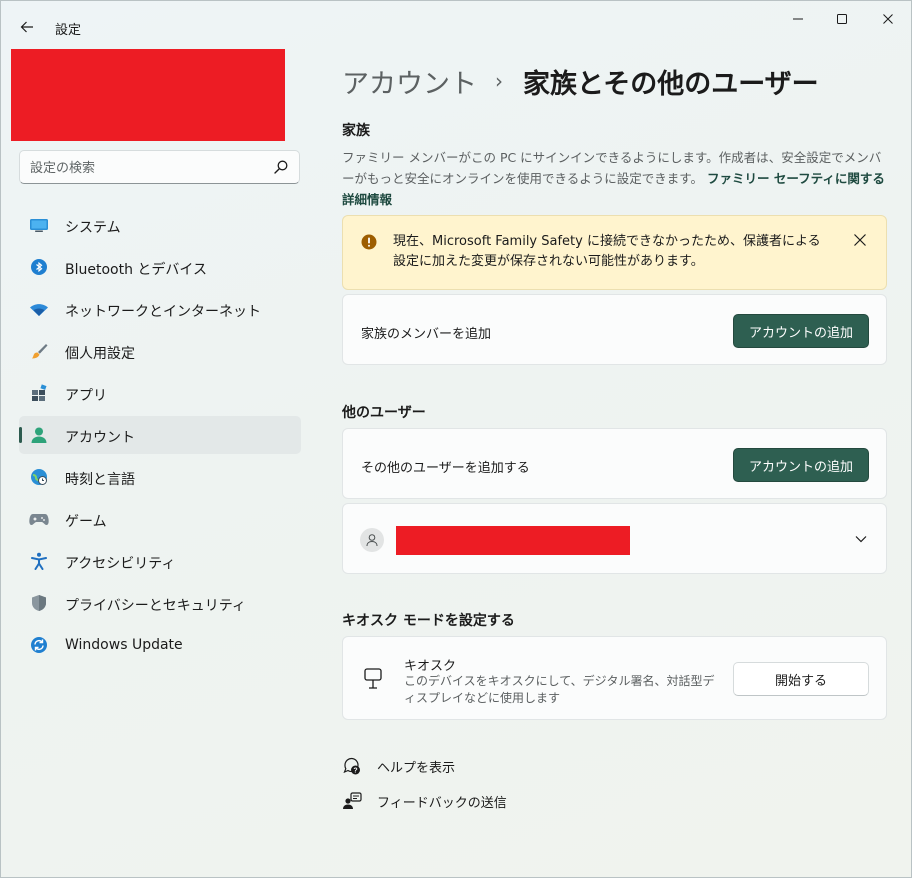 This screenshot has width=912, height=878. Describe the element at coordinates (39, 267) in the screenshot. I see `bluetooth-icon` at that location.